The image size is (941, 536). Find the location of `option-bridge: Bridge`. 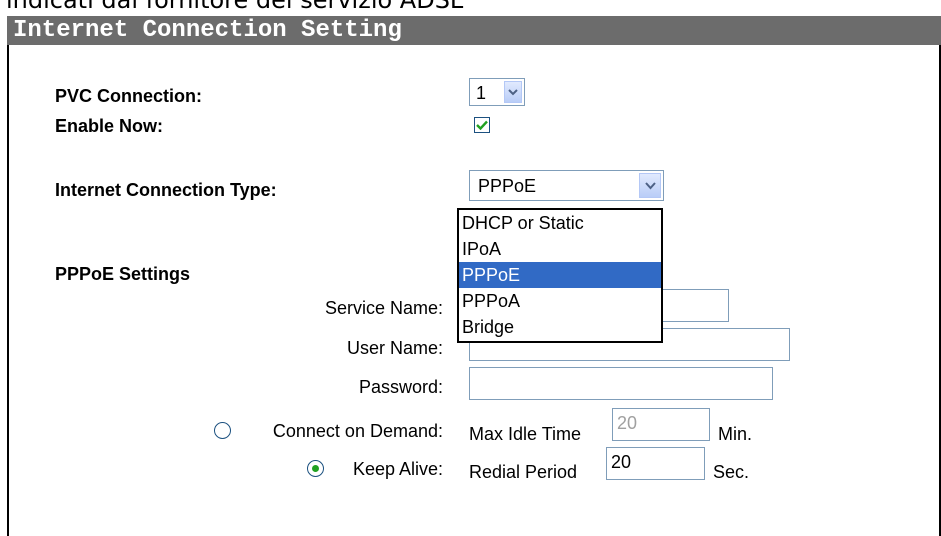

option-bridge: Bridge is located at coordinates (560, 327).